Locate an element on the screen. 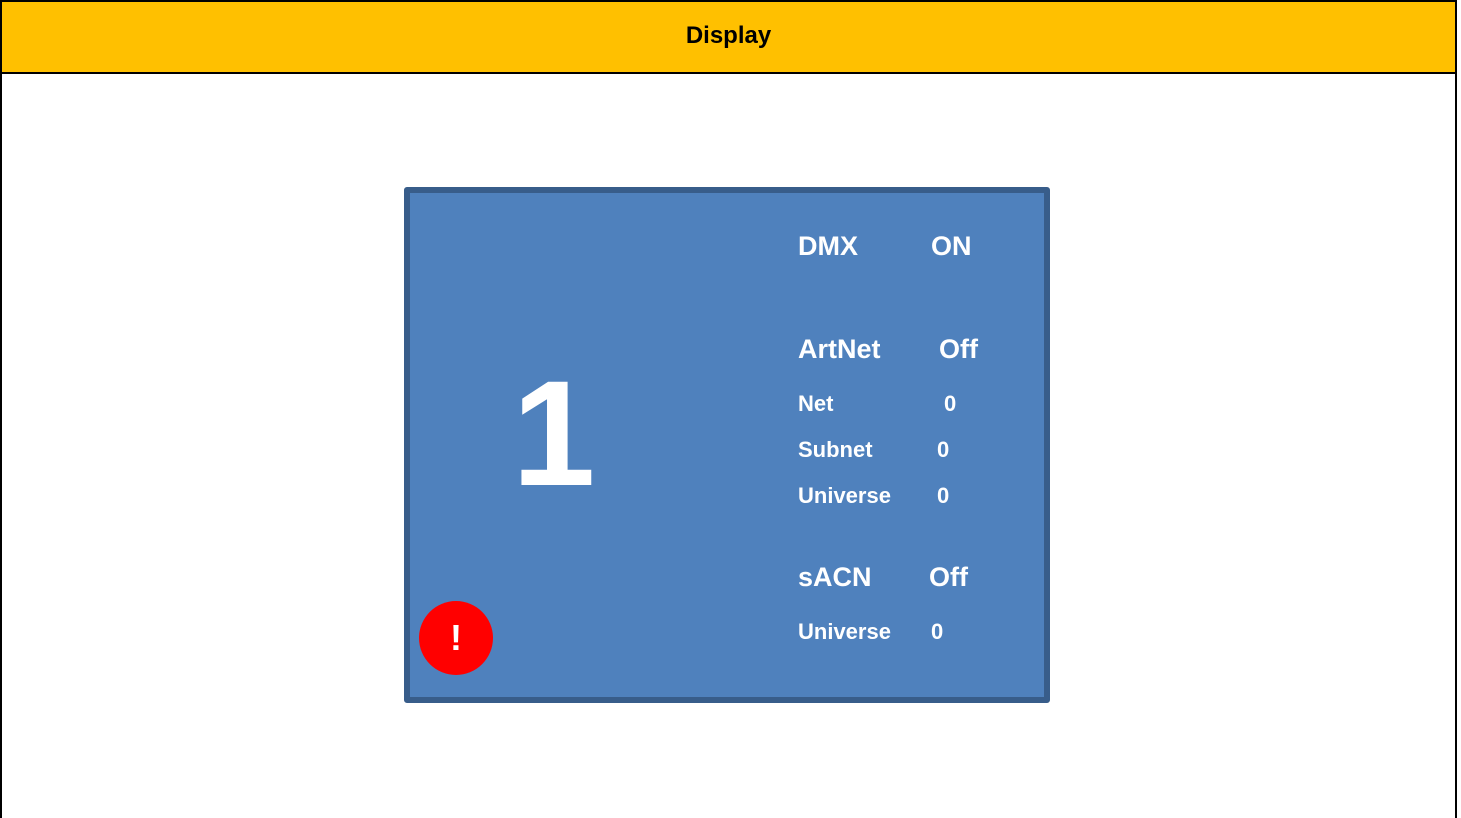 The image size is (1461, 818). artnet-label: ArtNet is located at coordinates (839, 349).